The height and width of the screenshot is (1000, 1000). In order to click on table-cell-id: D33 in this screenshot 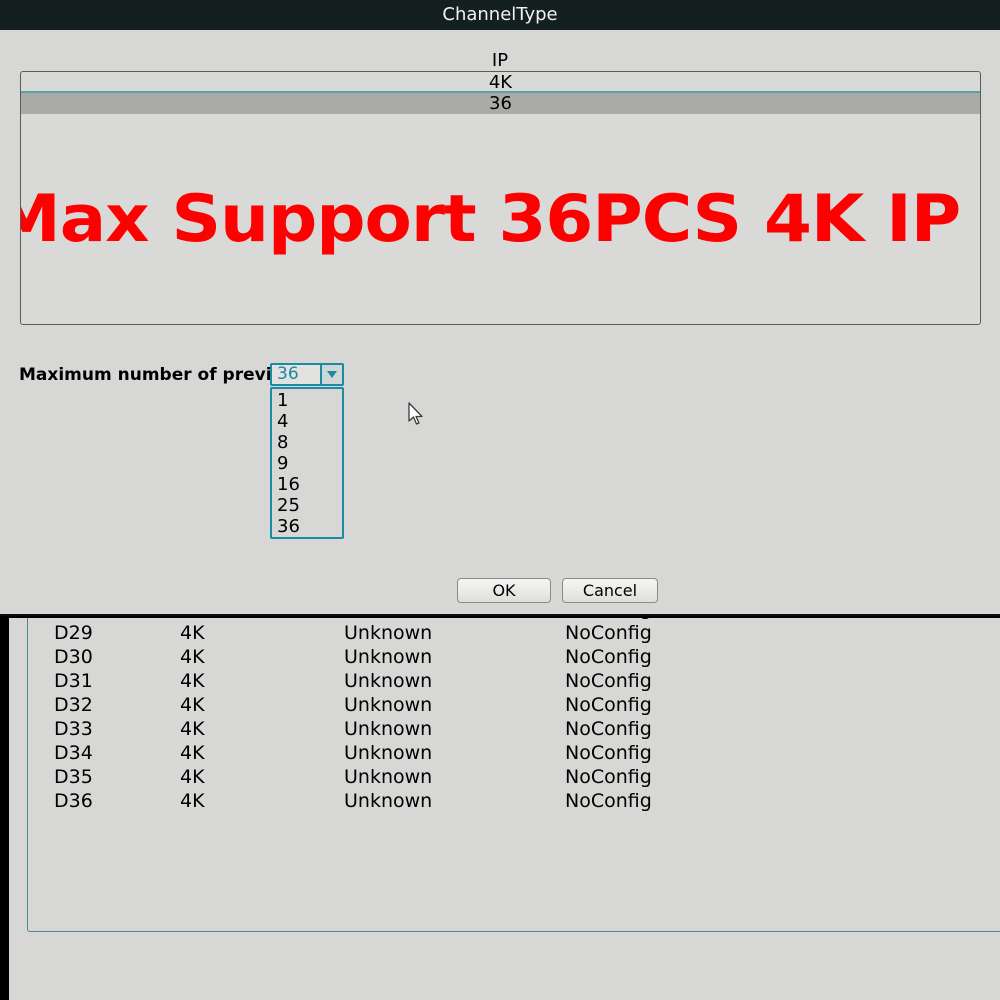, I will do `click(73, 729)`.